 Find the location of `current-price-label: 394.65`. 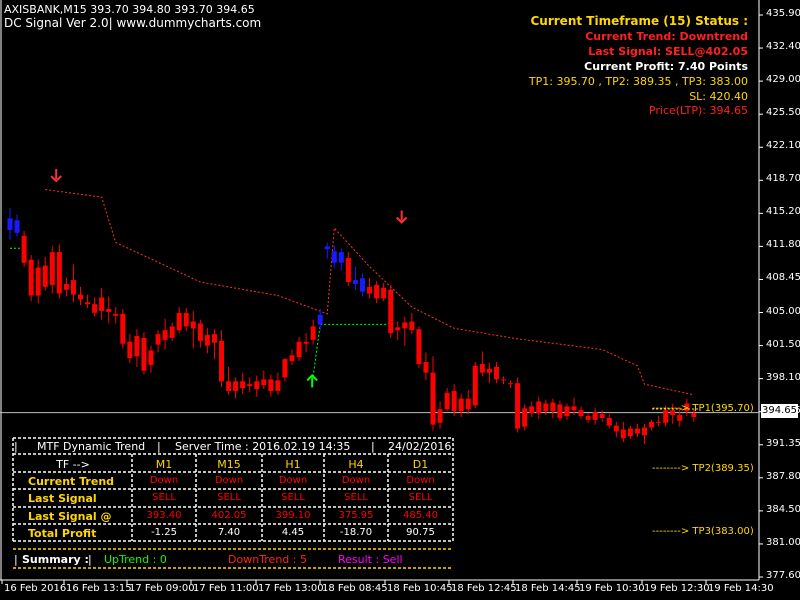

current-price-label: 394.65 is located at coordinates (779, 411).